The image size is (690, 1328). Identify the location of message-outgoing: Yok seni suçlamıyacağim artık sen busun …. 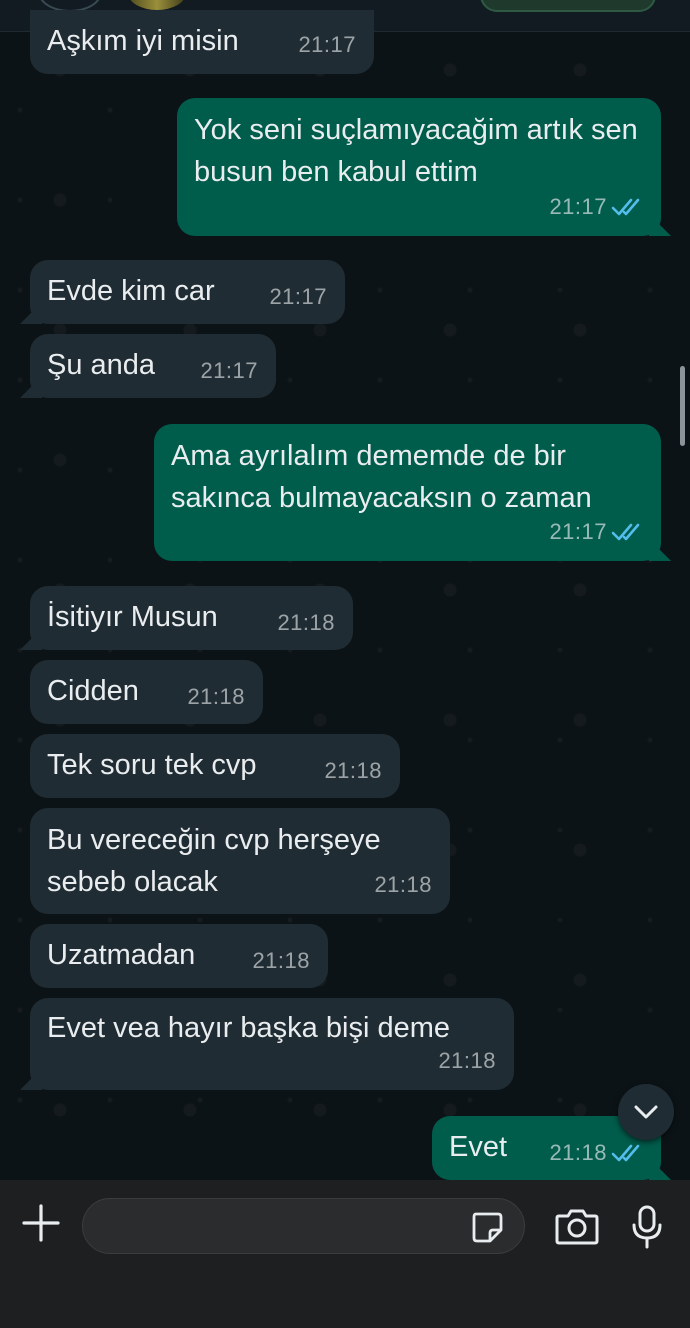
(419, 167).